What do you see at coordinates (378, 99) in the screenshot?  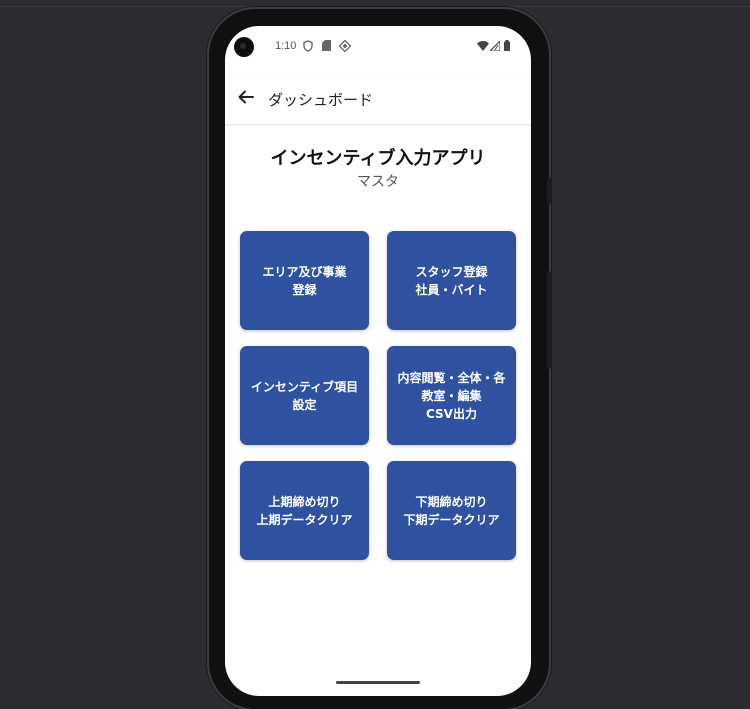 I see `app-bar: ダッシュボード` at bounding box center [378, 99].